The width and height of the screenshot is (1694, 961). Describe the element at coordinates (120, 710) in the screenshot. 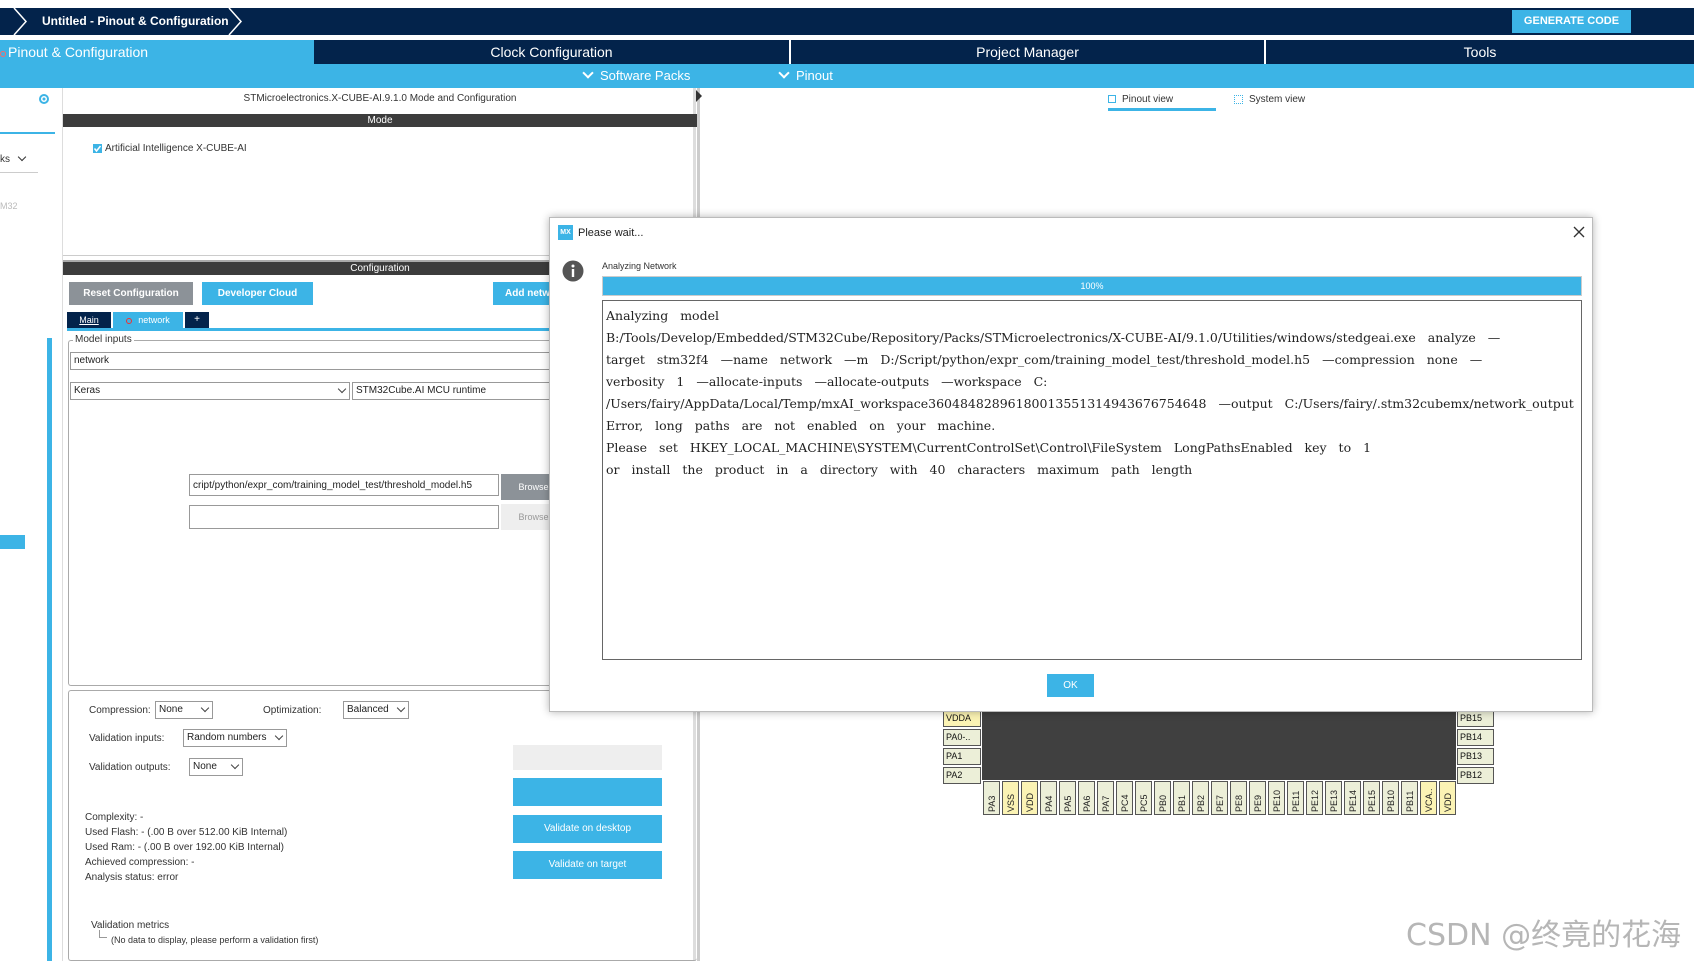

I see `compression-label: Compression:` at that location.